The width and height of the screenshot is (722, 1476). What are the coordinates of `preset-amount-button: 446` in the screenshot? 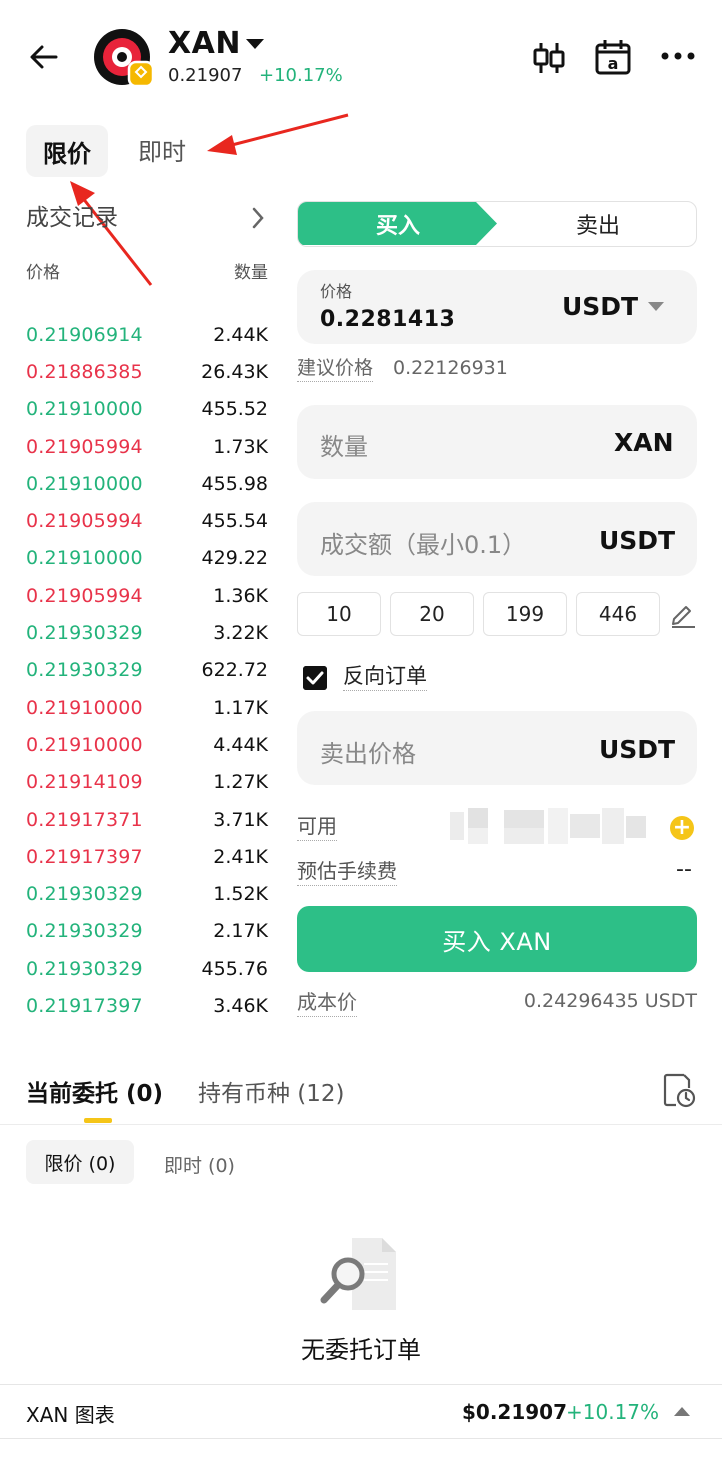 It's located at (618, 614).